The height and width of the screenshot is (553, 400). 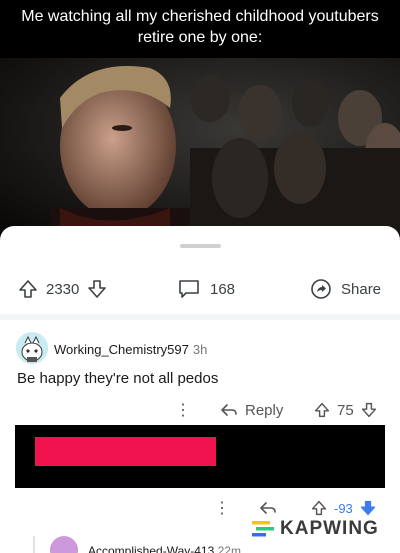 I want to click on comment-score: 75, so click(x=345, y=410).